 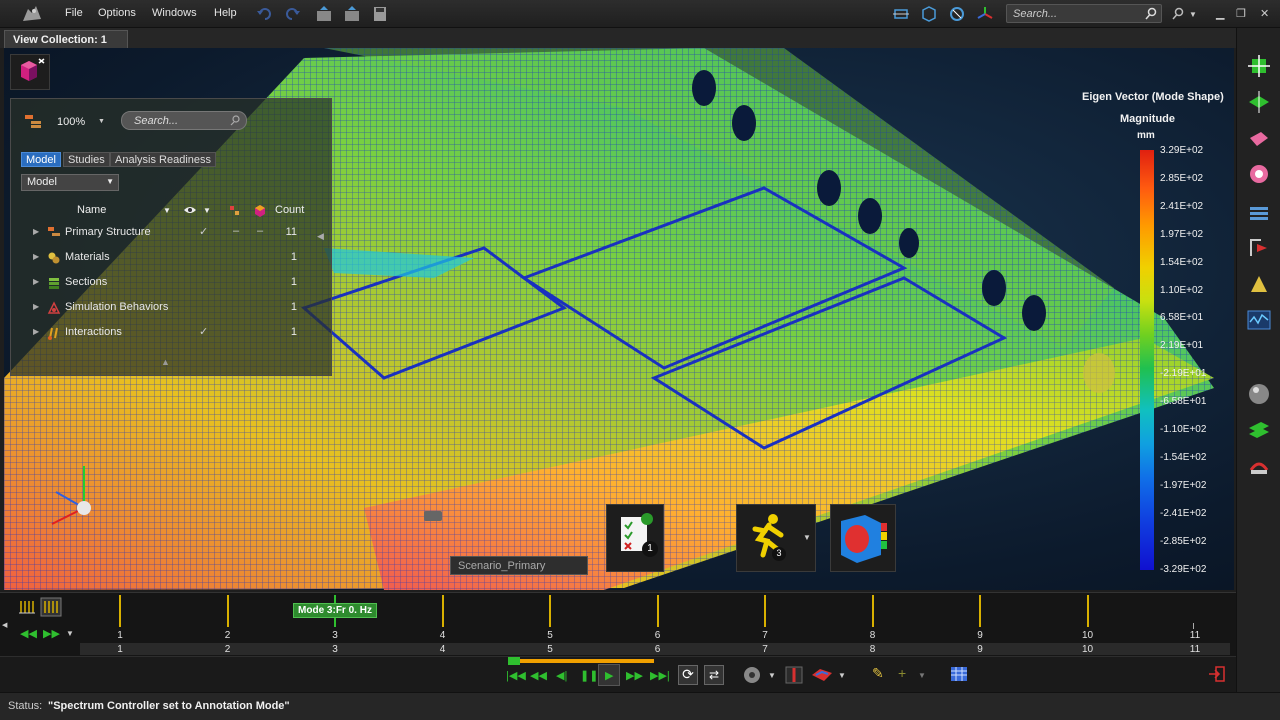 I want to click on fast-forward-icon: ▶▶, so click(x=634, y=675).